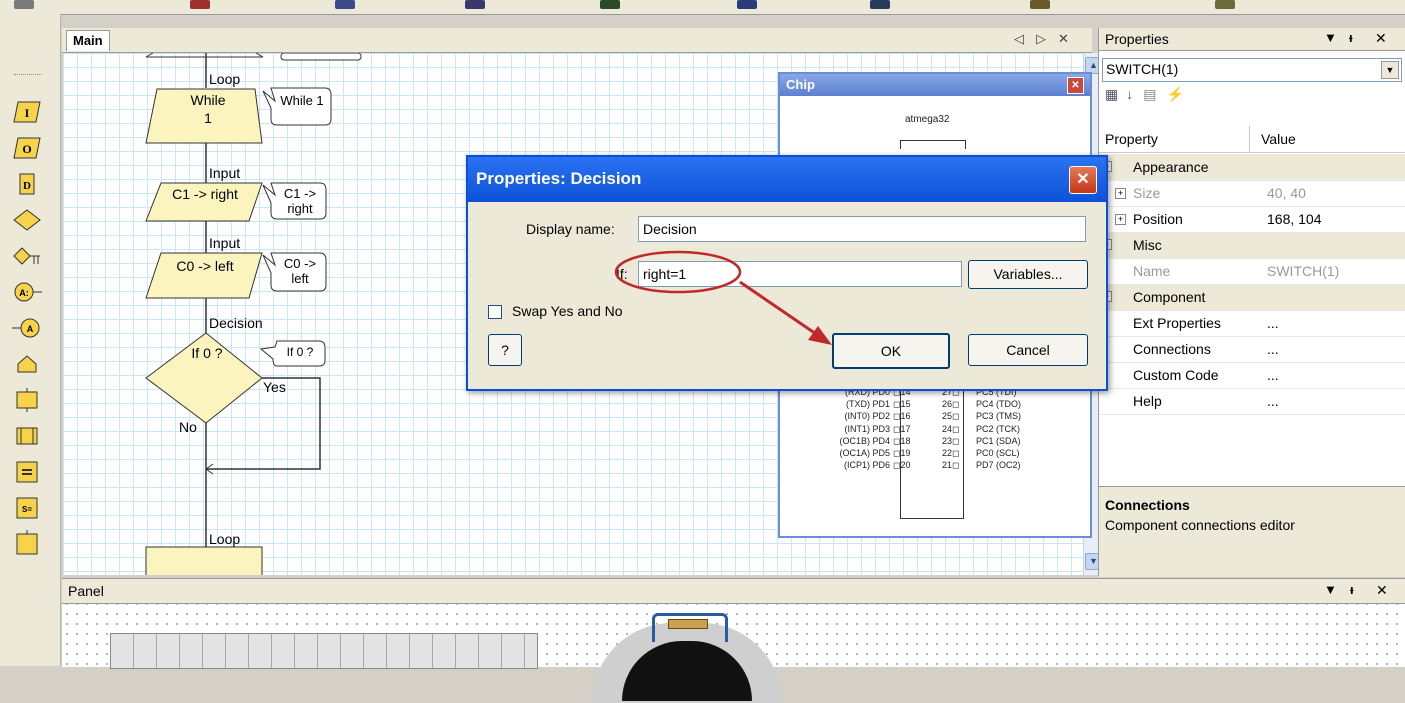  Describe the element at coordinates (559, 178) in the screenshot. I see `dialog-title: Properties: Decision` at that location.